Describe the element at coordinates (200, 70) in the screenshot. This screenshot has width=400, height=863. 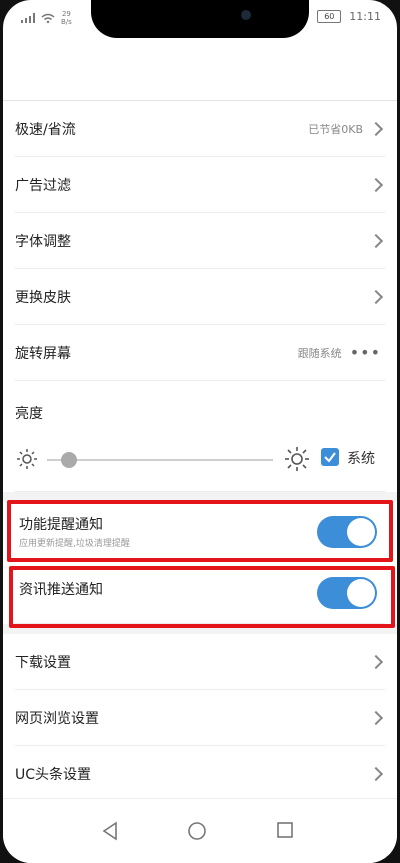
I see `header-area` at that location.